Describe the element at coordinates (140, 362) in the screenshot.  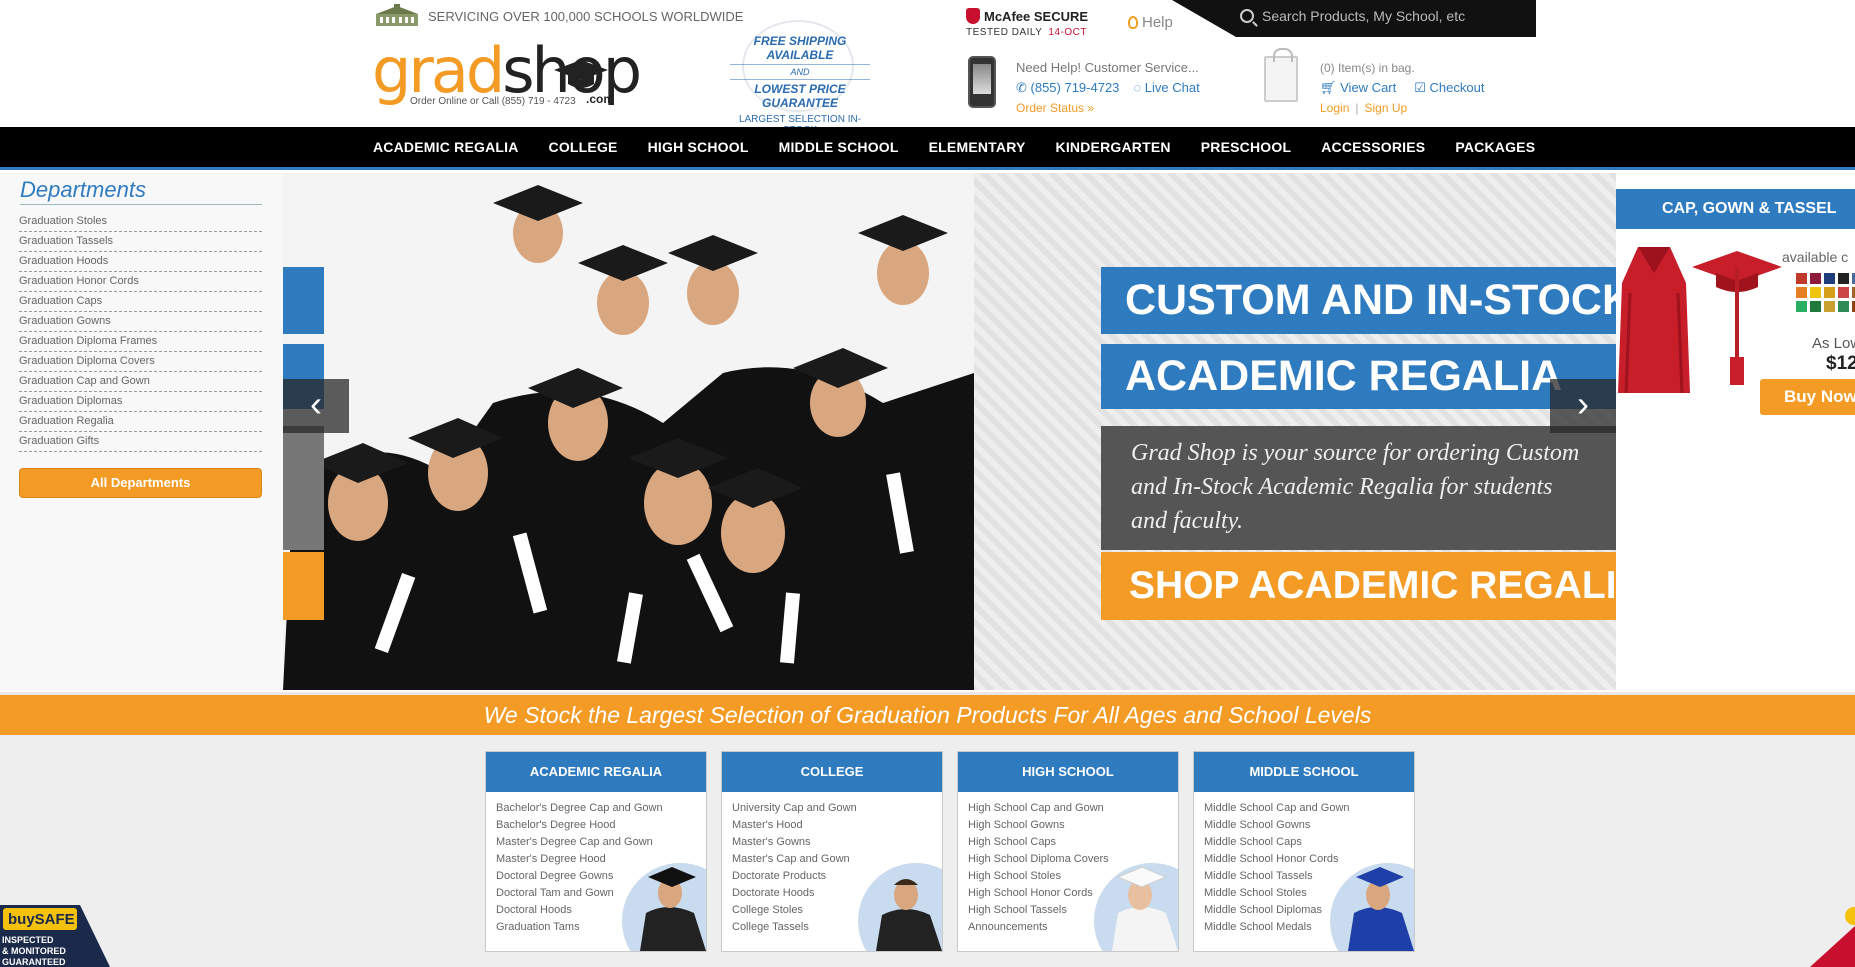
I see `dept-link: Graduation Diploma Covers` at that location.